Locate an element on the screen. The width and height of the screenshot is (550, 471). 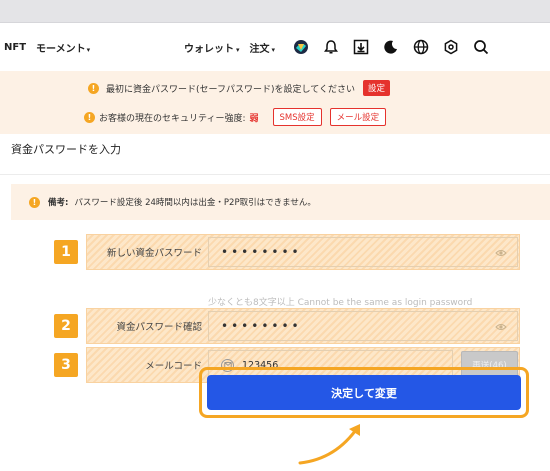
note-text: パスワード設定後 24時間以内は出金・P2P取引はできません。 is located at coordinates (195, 203).